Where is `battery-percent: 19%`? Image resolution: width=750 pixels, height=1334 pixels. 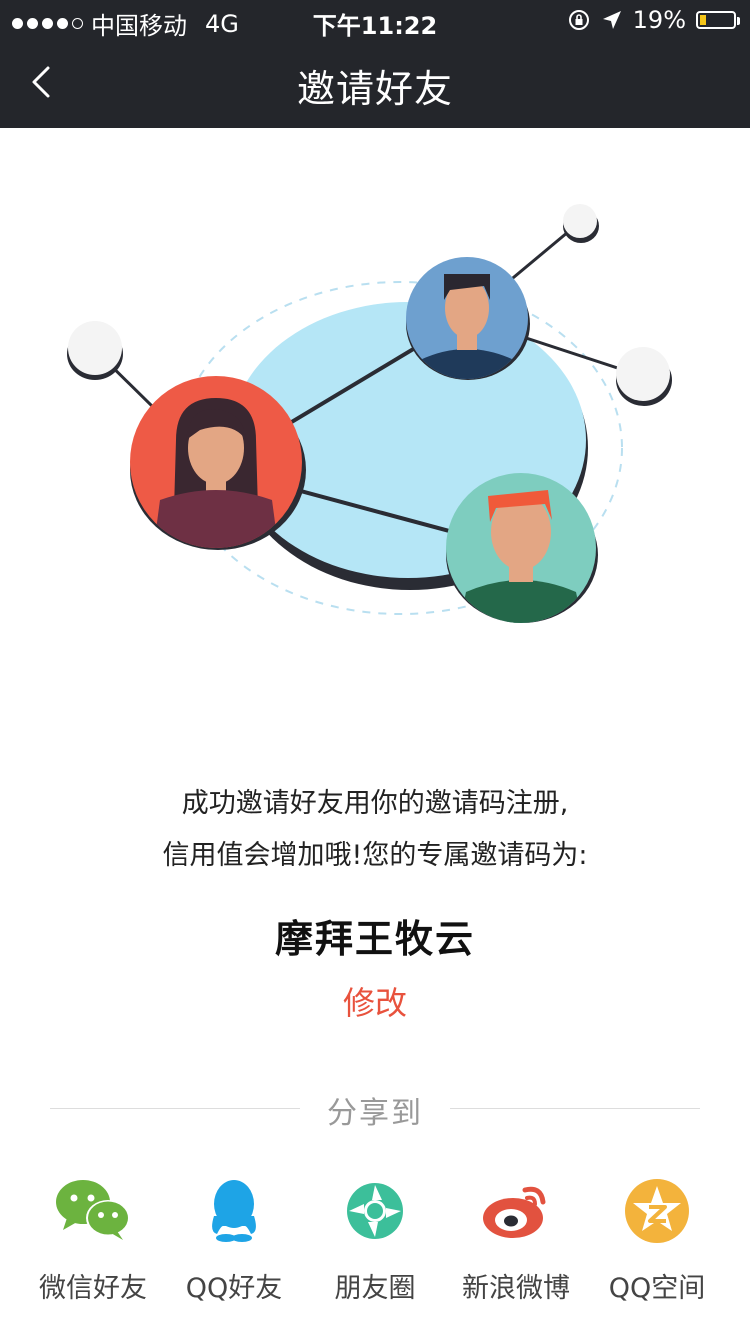 battery-percent: 19% is located at coordinates (659, 20).